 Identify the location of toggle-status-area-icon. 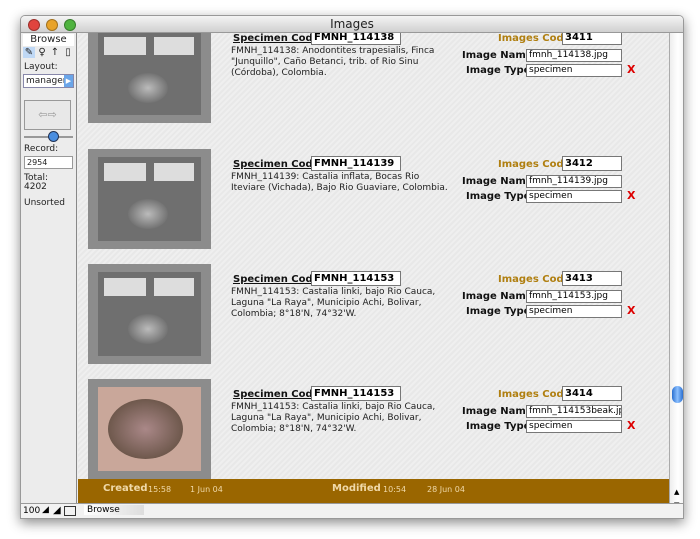
(70, 511).